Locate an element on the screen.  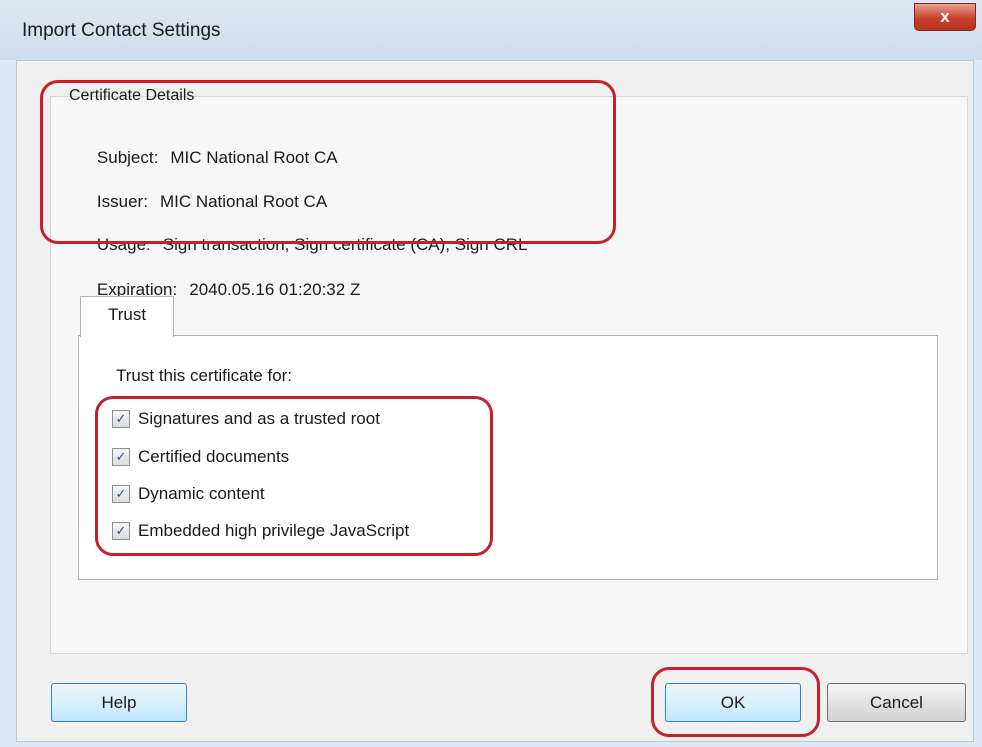
help-button-label: Help is located at coordinates (119, 702).